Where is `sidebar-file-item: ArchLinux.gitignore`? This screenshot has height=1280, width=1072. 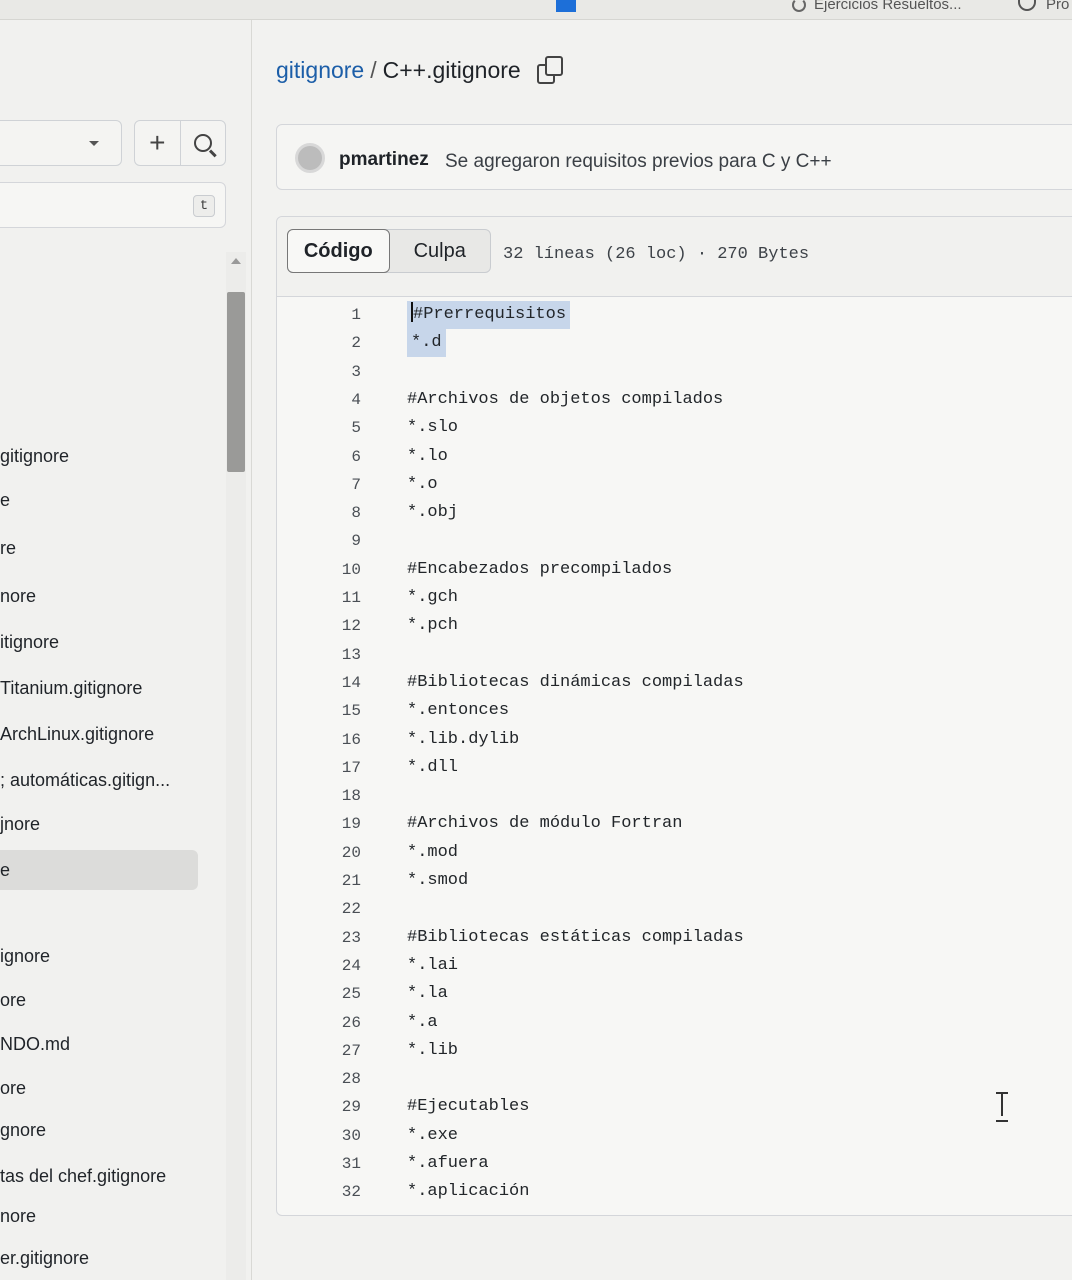
sidebar-file-item: ArchLinux.gitignore is located at coordinates (99, 734).